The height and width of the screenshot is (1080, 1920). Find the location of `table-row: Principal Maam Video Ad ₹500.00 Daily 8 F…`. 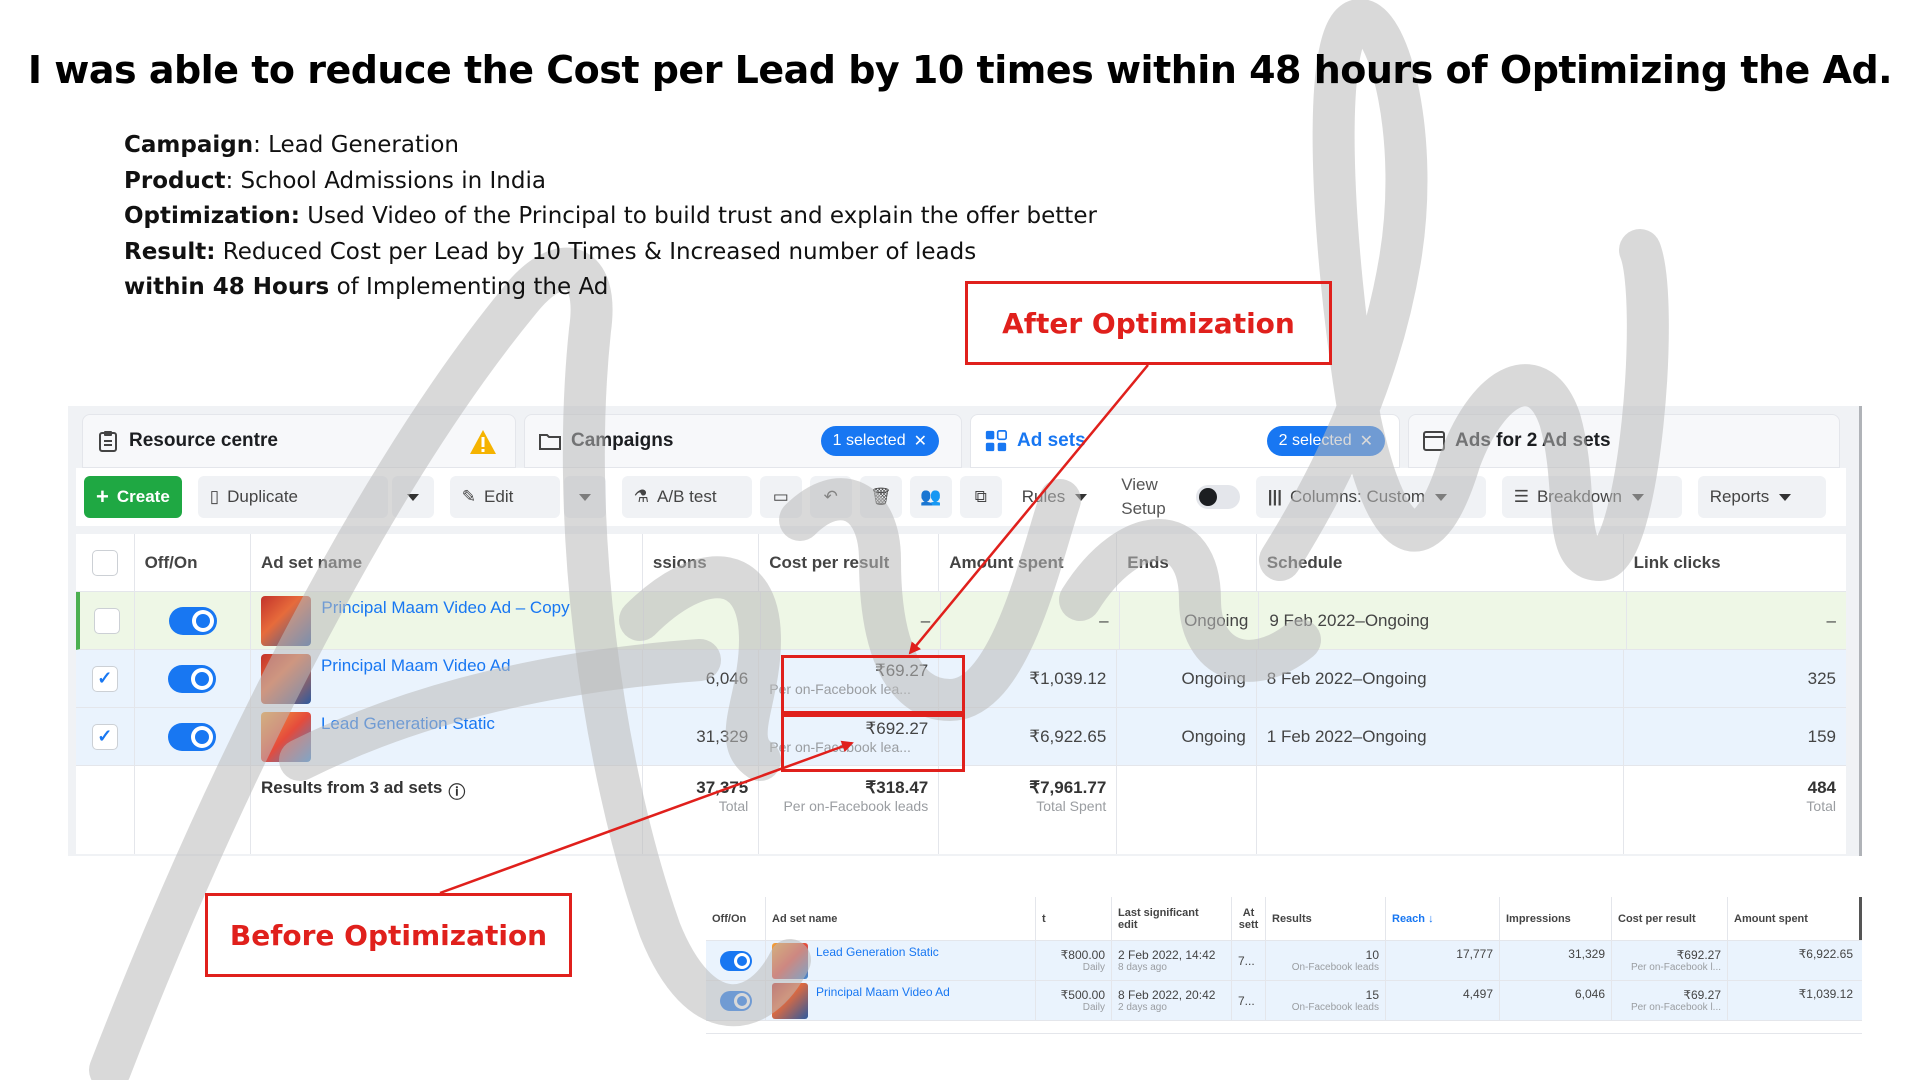

table-row: Principal Maam Video Ad ₹500.00 Daily 8 F… is located at coordinates (1284, 1001).